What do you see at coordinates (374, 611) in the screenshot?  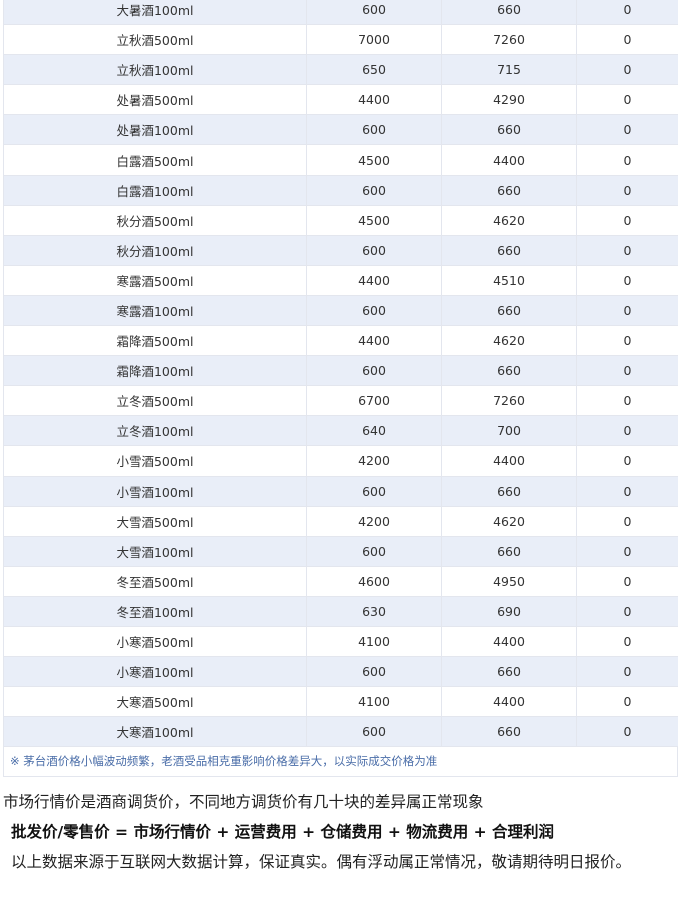 I see `price-a-cell: 630` at bounding box center [374, 611].